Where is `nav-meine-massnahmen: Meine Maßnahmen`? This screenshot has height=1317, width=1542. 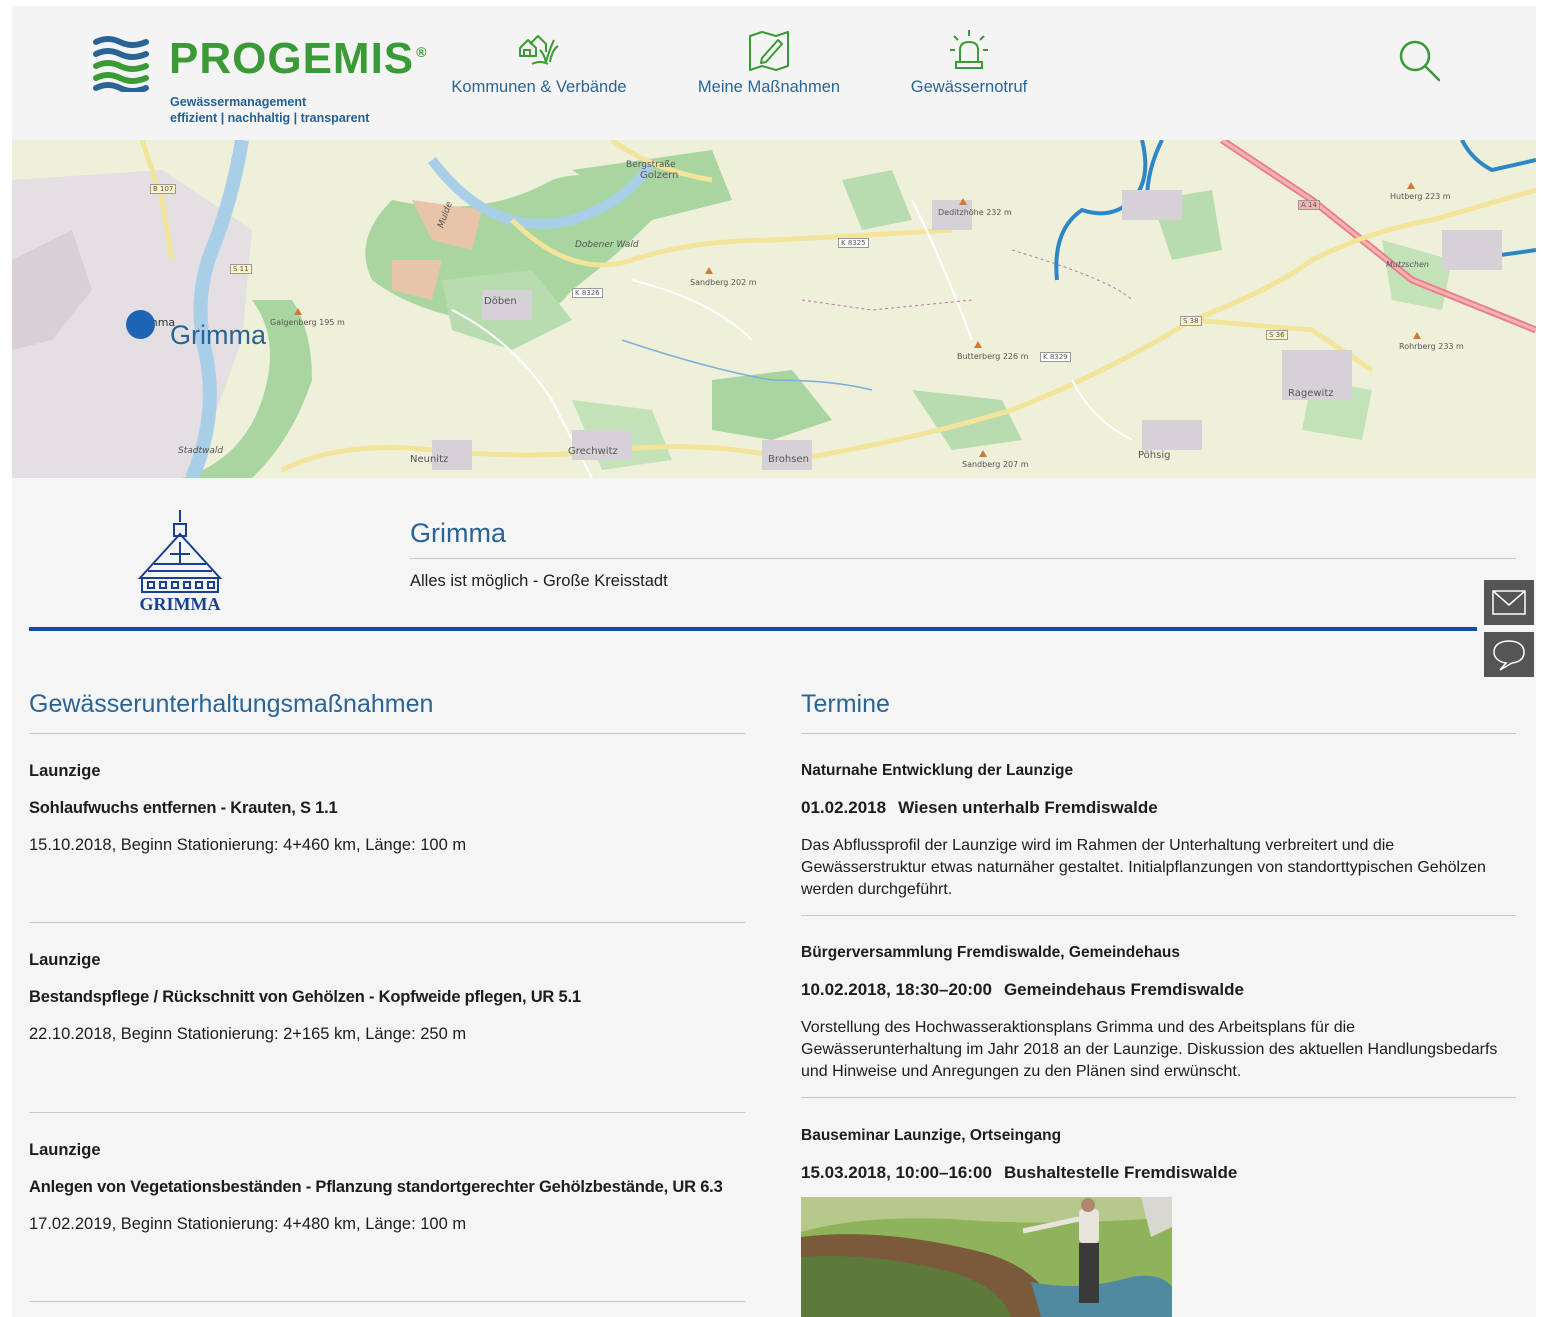 nav-meine-massnahmen: Meine Maßnahmen is located at coordinates (769, 62).